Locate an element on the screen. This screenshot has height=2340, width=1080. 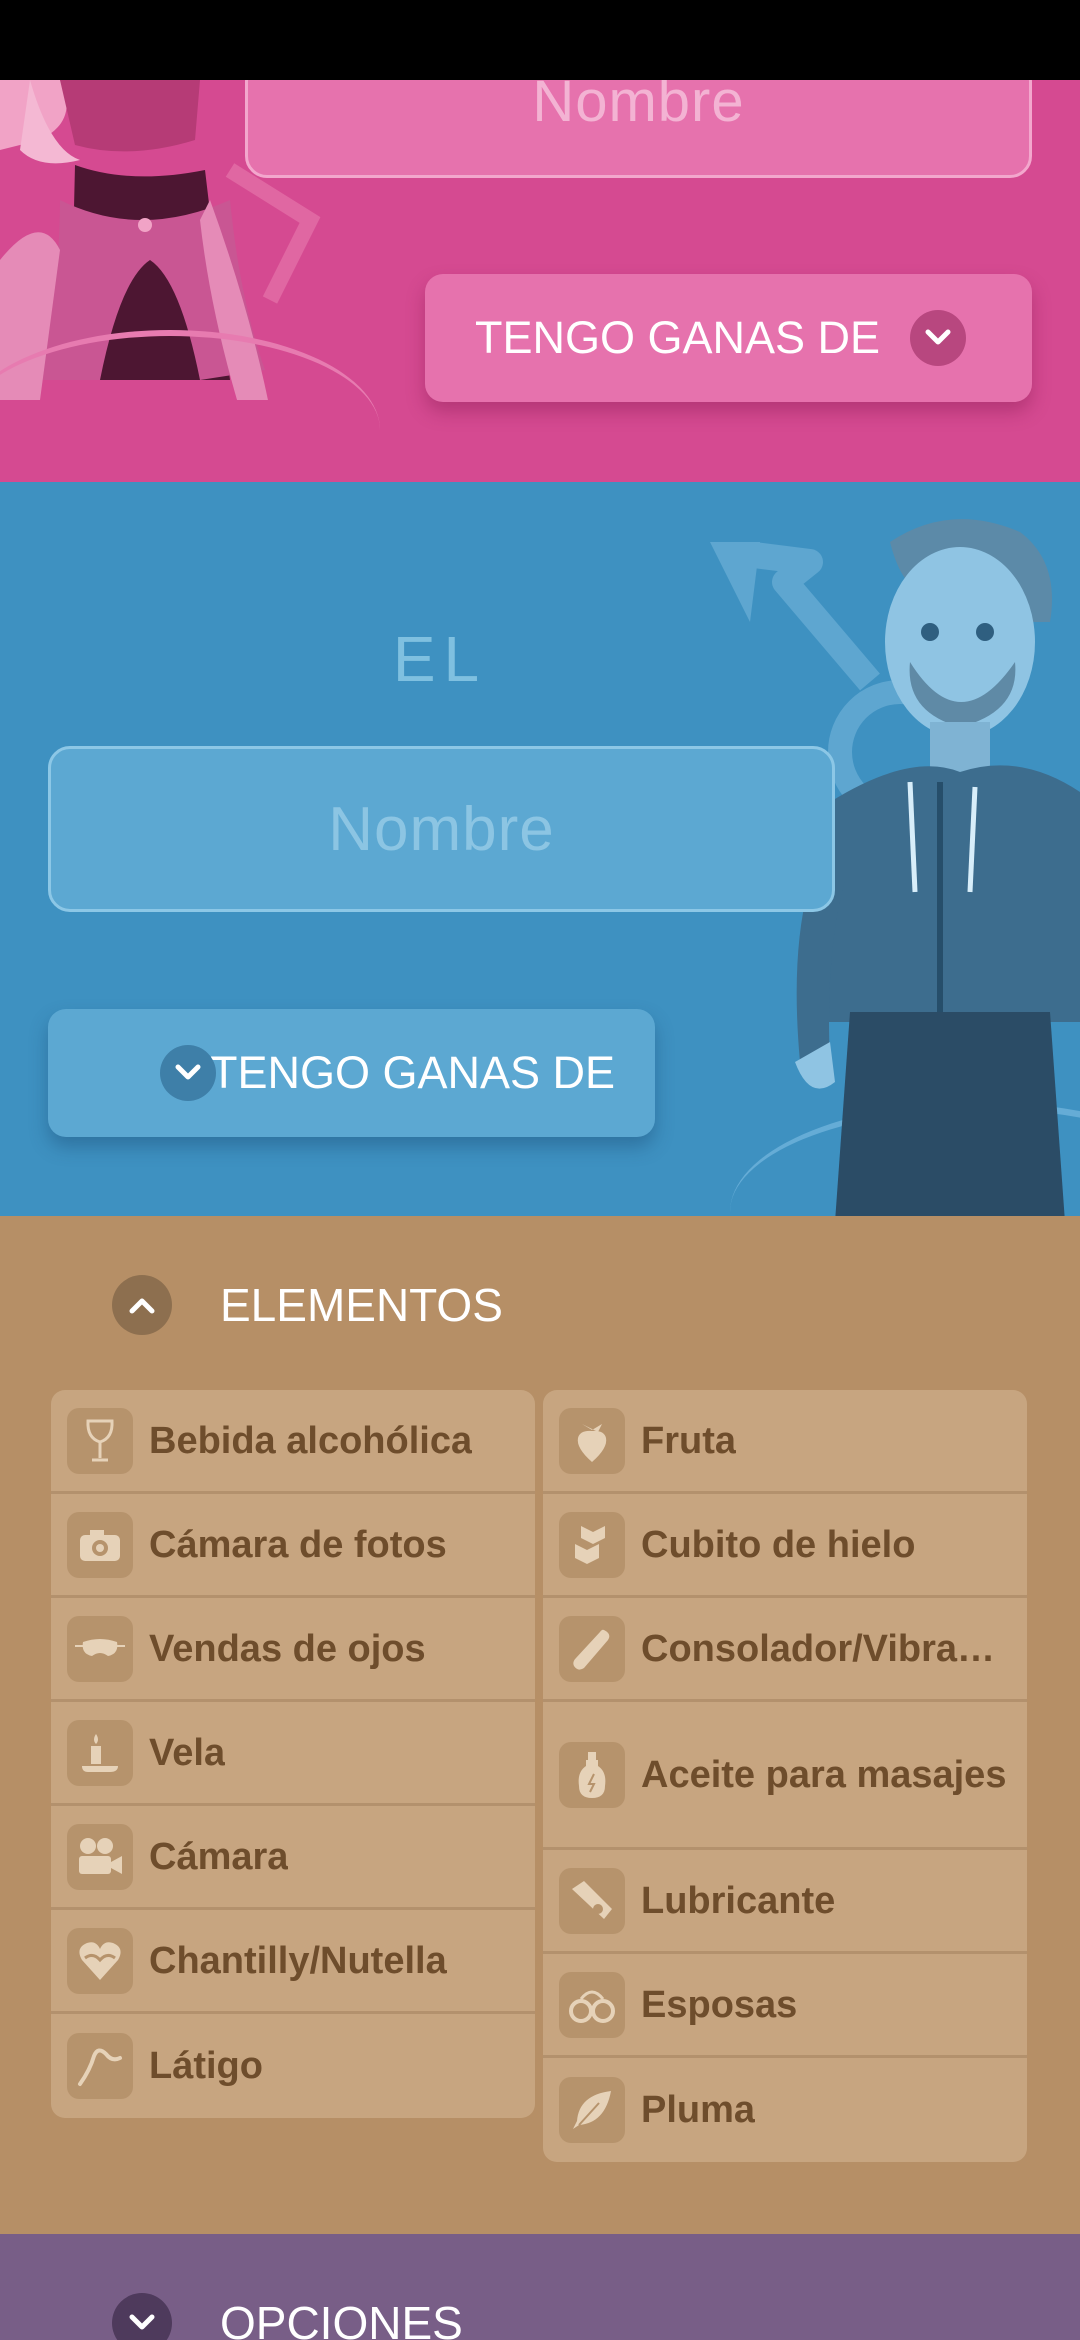
element-label: Bebida alcohólica is located at coordinates (311, 1440).